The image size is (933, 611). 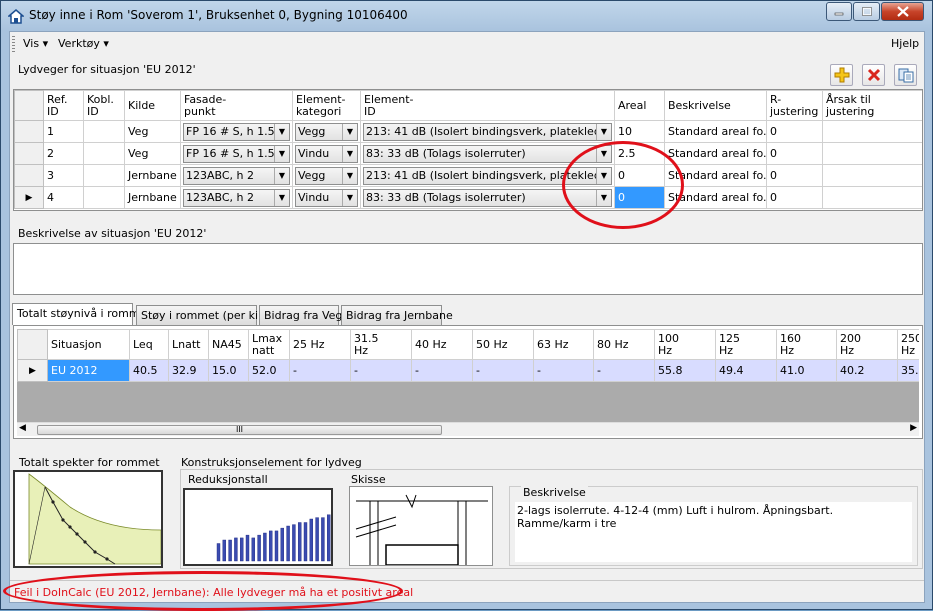 What do you see at coordinates (442, 344) in the screenshot?
I see `col-header-40hz: 40 Hz` at bounding box center [442, 344].